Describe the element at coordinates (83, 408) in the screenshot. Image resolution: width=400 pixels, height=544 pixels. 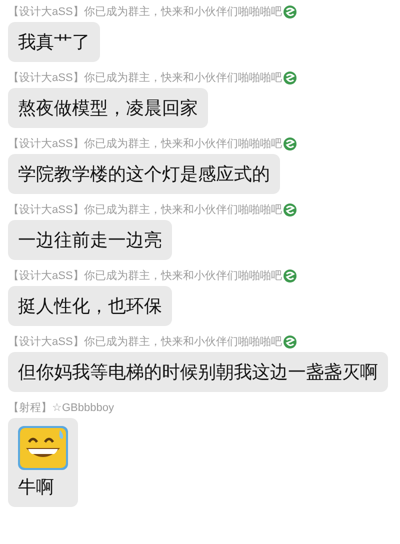
I see `sender-name: ☆GBbbbboy` at that location.